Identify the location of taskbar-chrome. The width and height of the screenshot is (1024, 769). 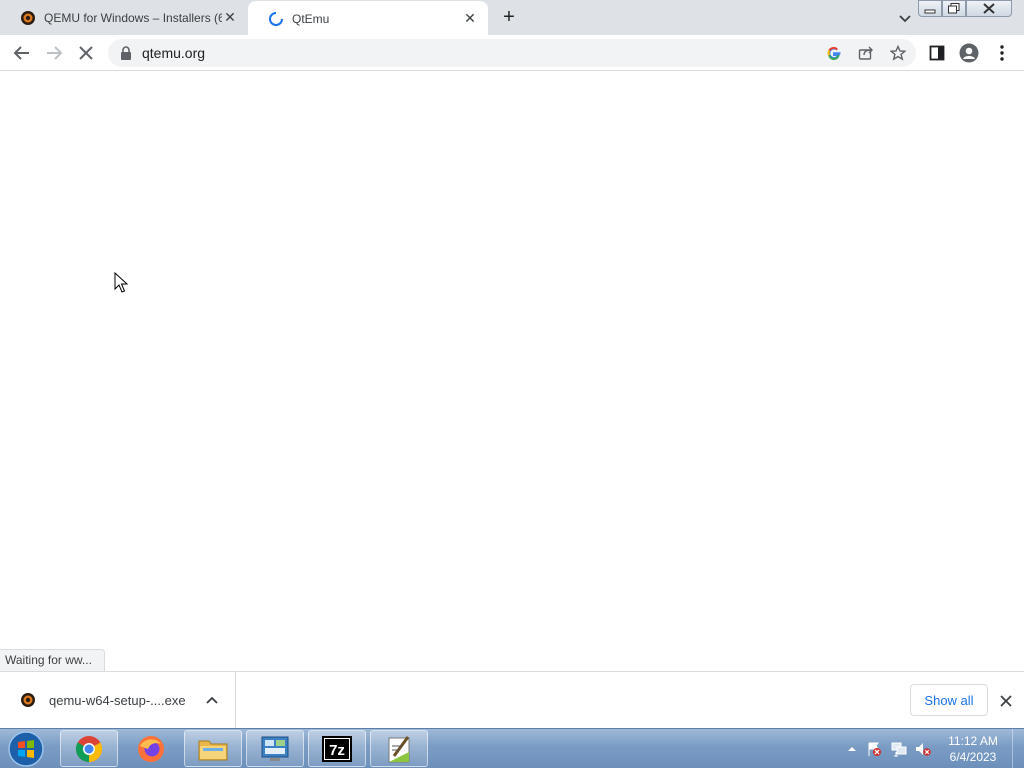
(89, 748).